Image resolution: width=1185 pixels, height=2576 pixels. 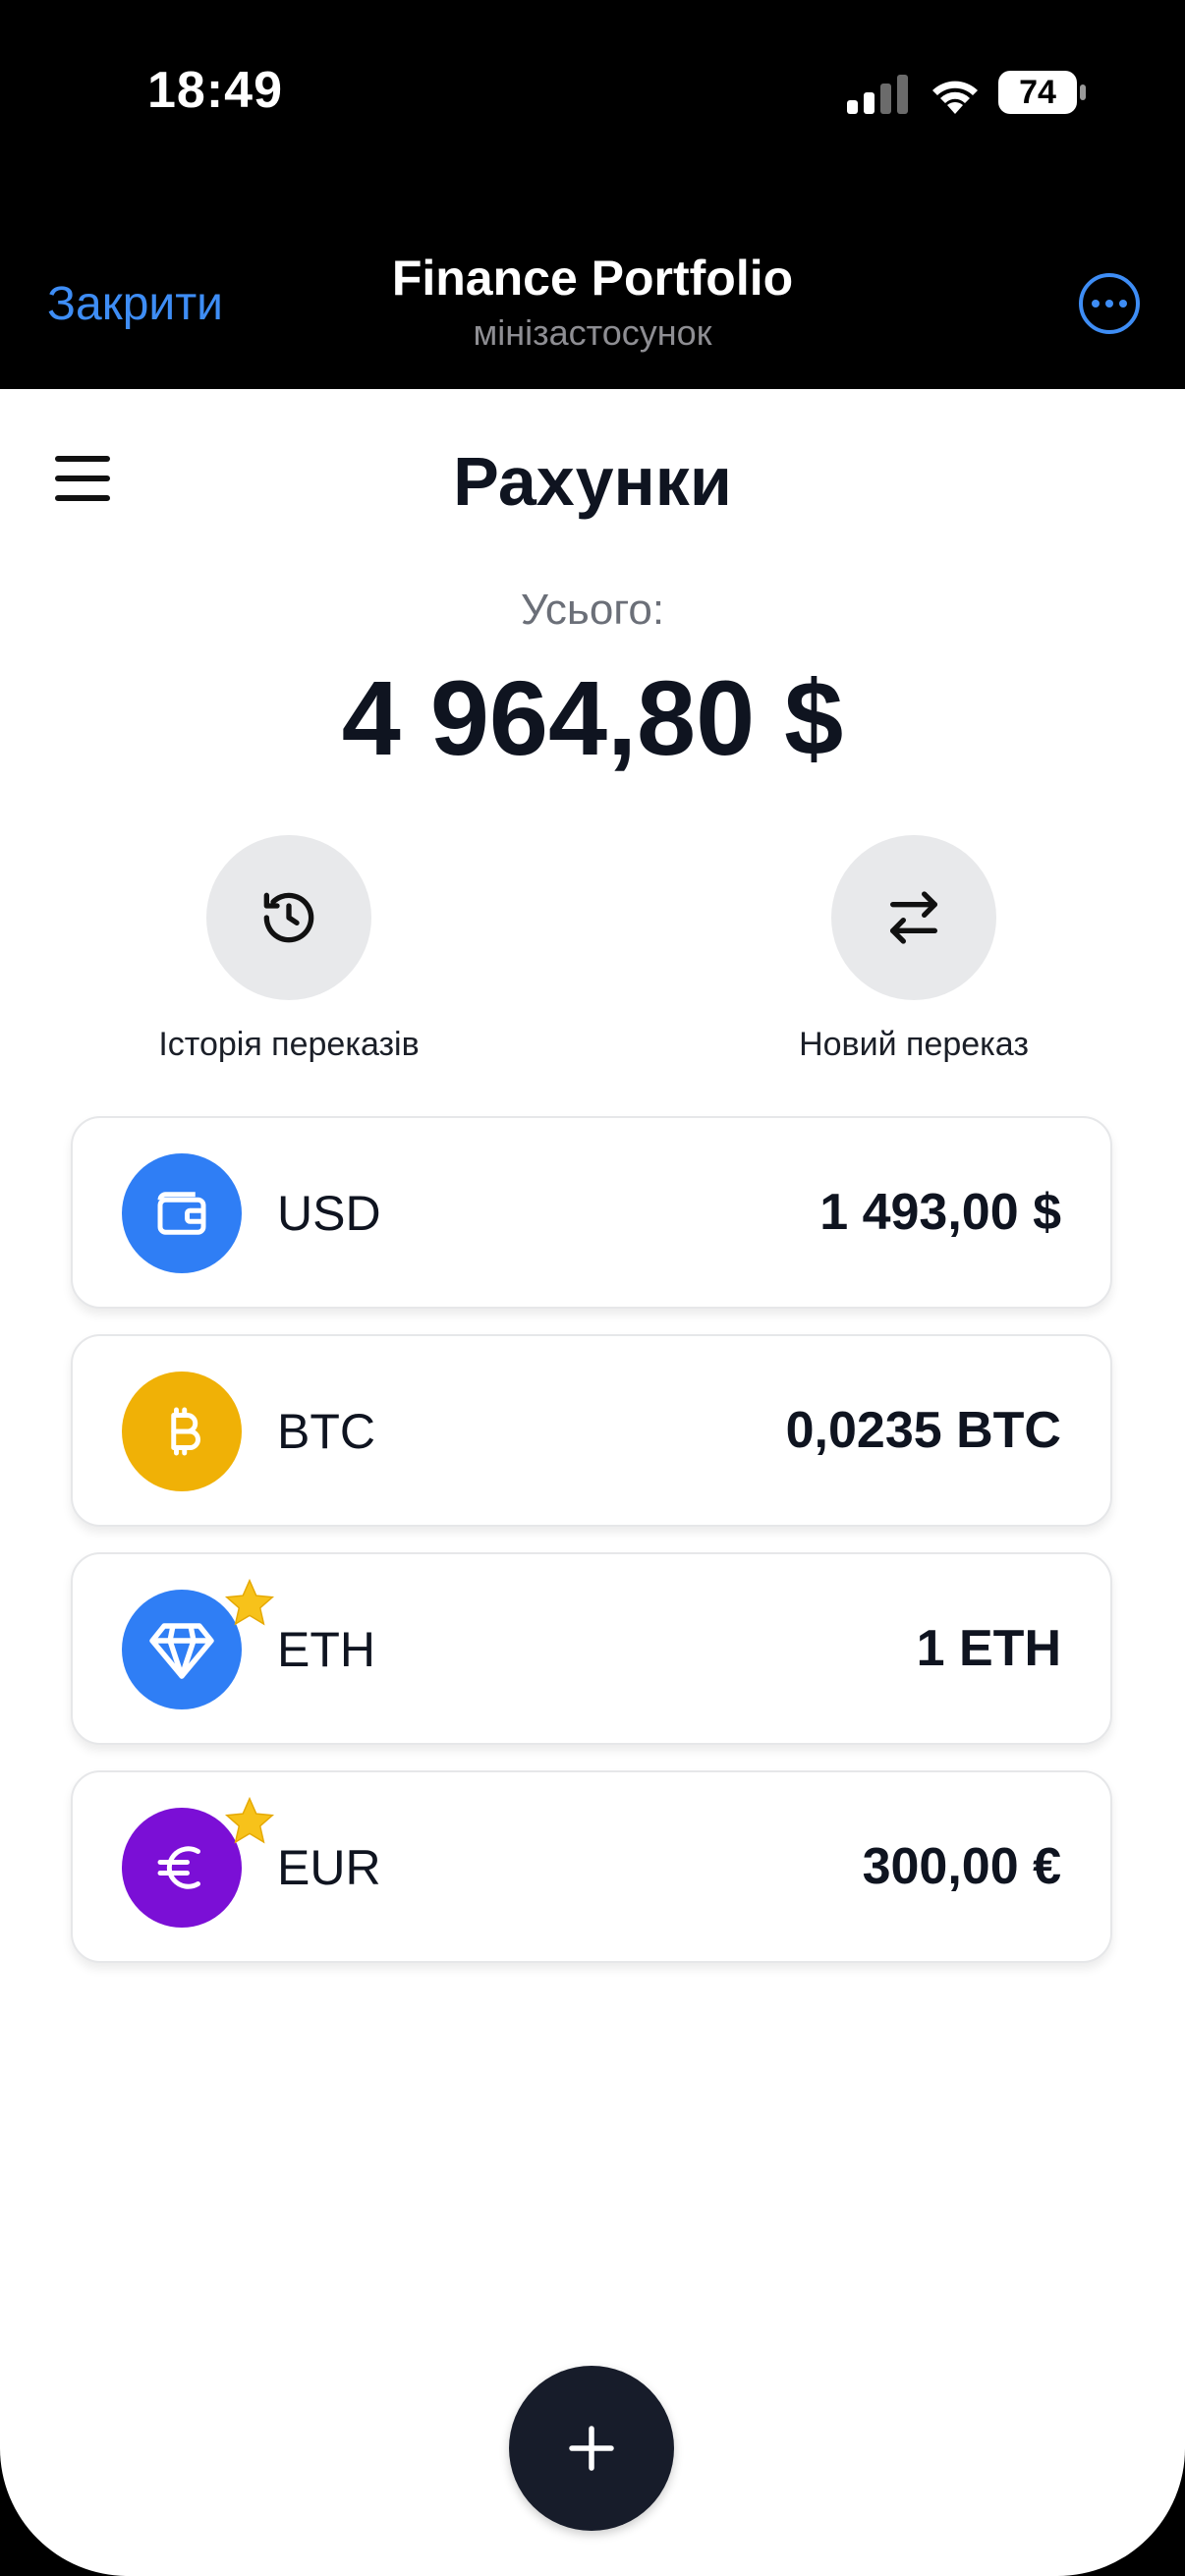 I want to click on battery-icon: 74, so click(x=1038, y=92).